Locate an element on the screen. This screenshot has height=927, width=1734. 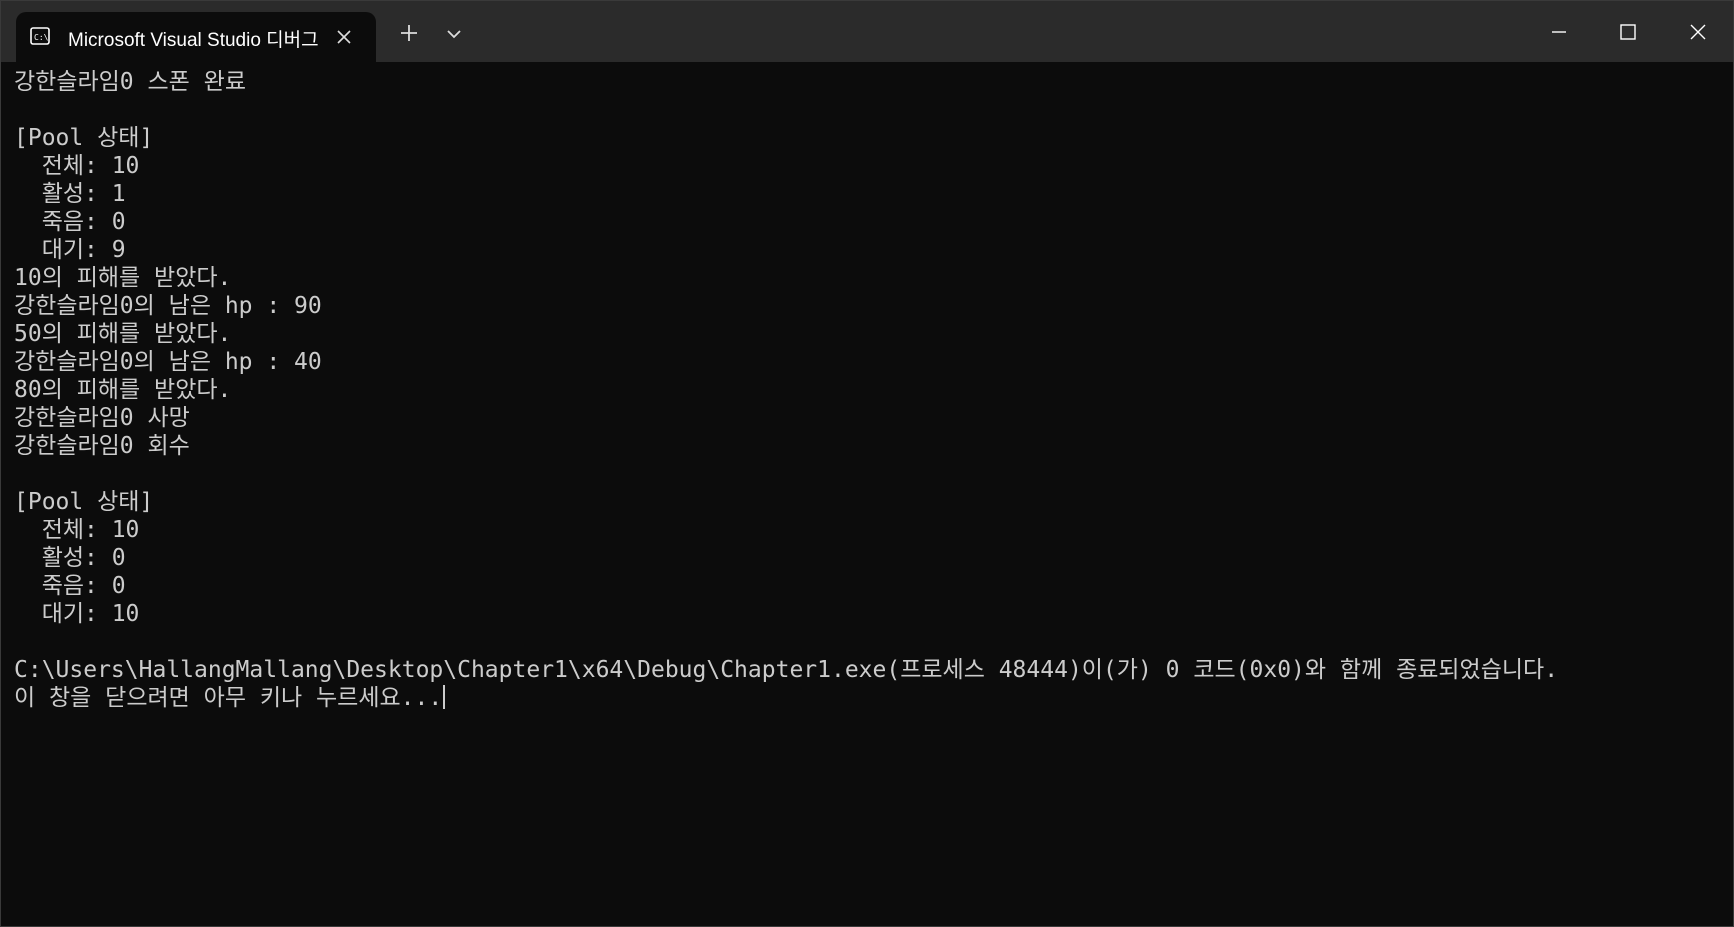
console-line: 80의 피해를 받았다. is located at coordinates (123, 390).